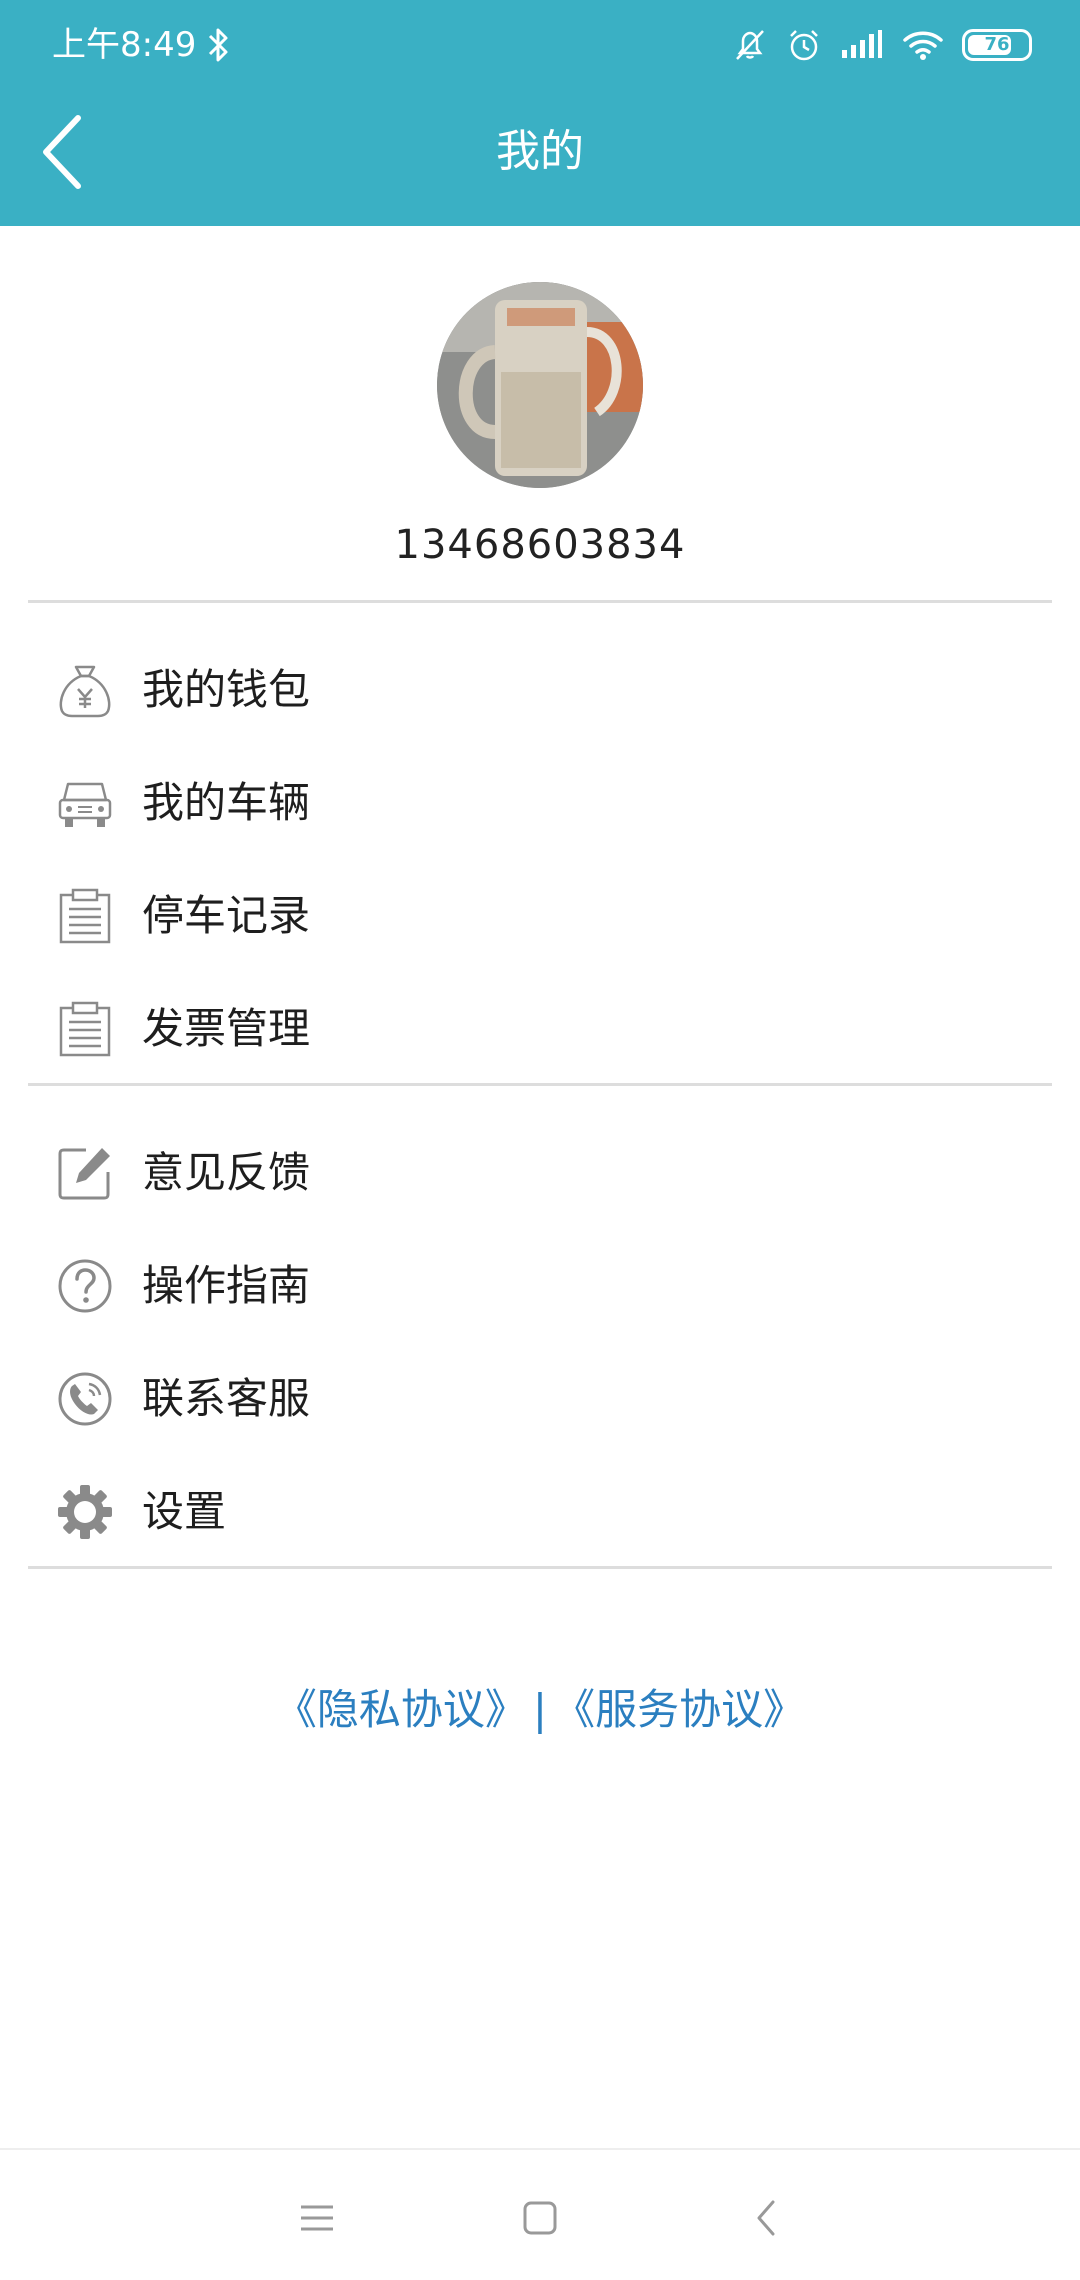  Describe the element at coordinates (218, 45) in the screenshot. I see `bluetooth-icon` at that location.